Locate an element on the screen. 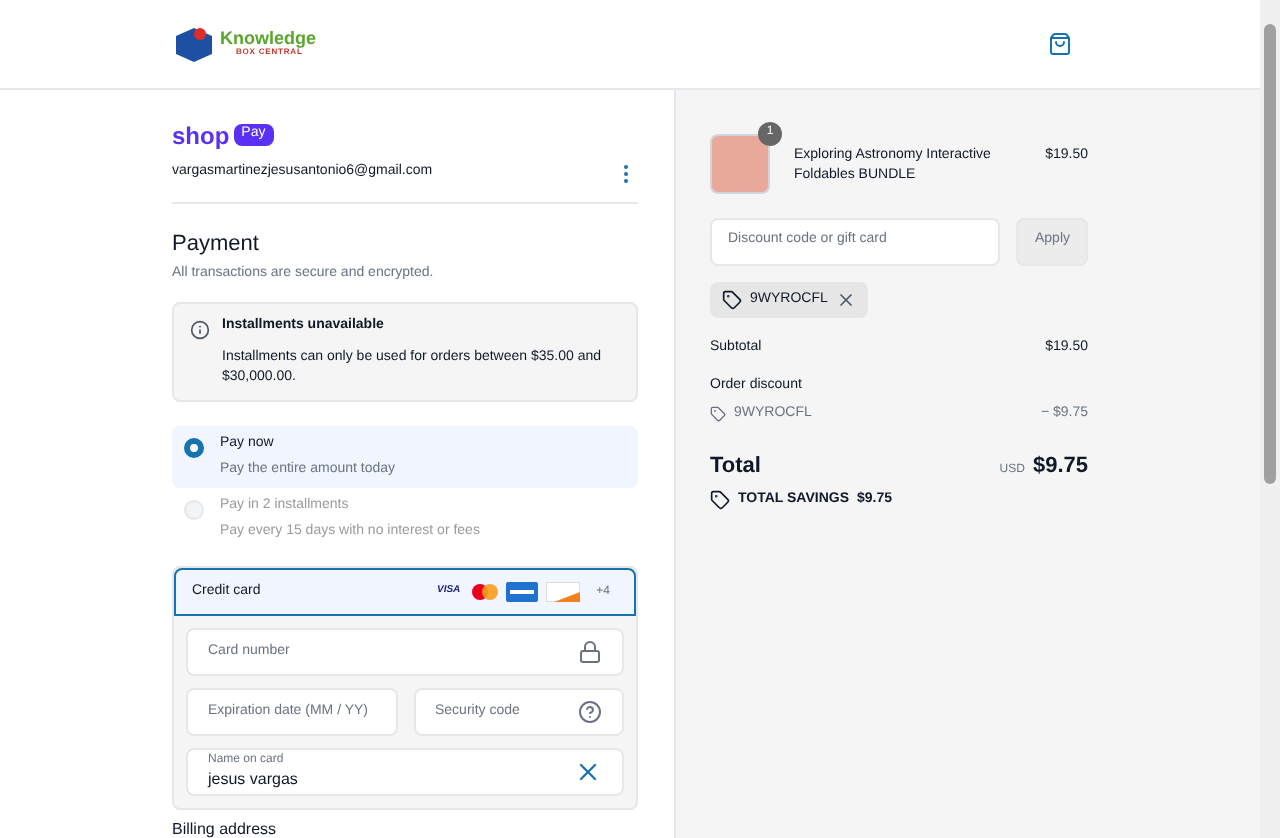 Image resolution: width=1280 pixels, height=838 pixels. logo-wordmark: Knowledge is located at coordinates (268, 39).